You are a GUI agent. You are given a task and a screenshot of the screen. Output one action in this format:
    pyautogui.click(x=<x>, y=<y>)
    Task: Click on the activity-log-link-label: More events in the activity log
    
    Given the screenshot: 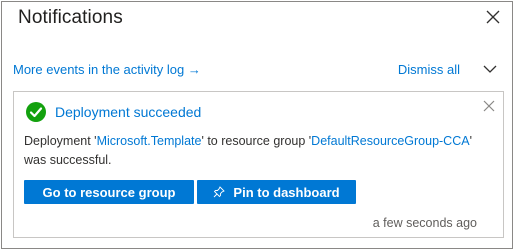 What is the action you would take?
    pyautogui.click(x=99, y=69)
    